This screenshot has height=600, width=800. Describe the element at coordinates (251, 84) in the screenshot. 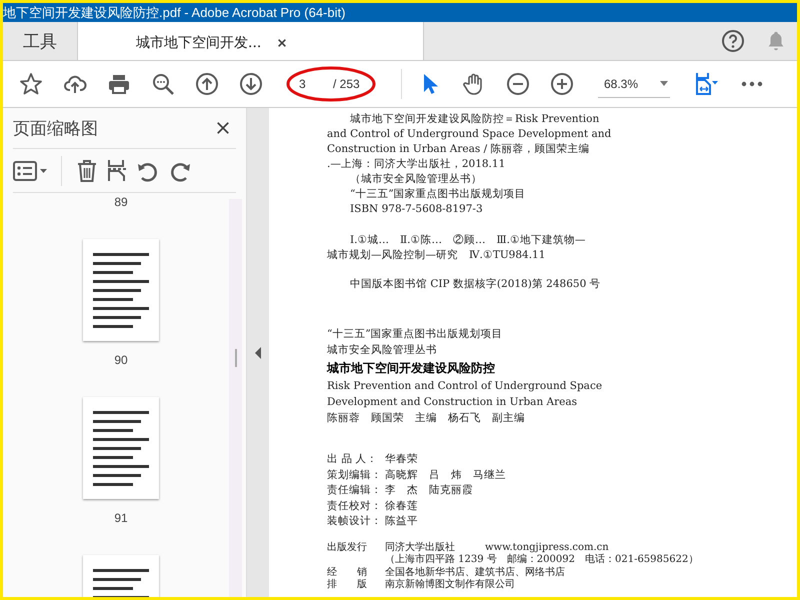

I see `arrow-down-circle-icon` at that location.